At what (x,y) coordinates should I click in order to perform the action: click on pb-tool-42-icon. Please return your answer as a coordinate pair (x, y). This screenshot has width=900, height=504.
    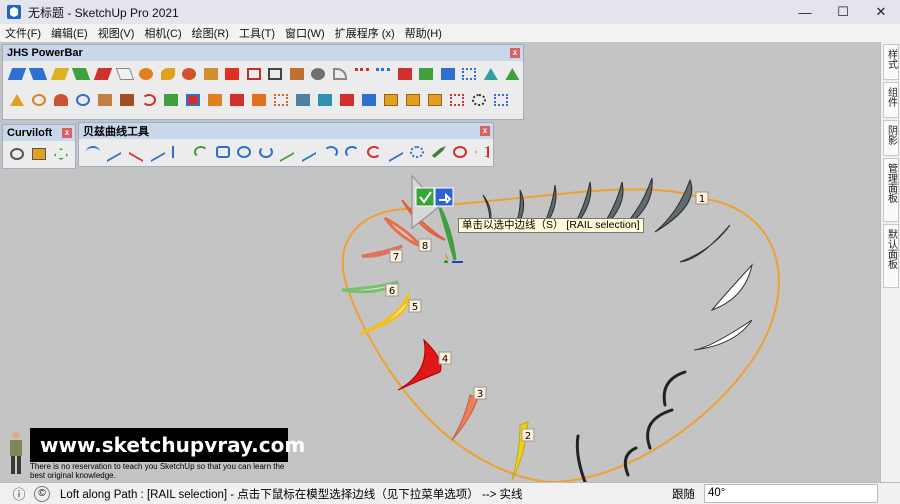
    Looking at the image, I should click on (391, 100).